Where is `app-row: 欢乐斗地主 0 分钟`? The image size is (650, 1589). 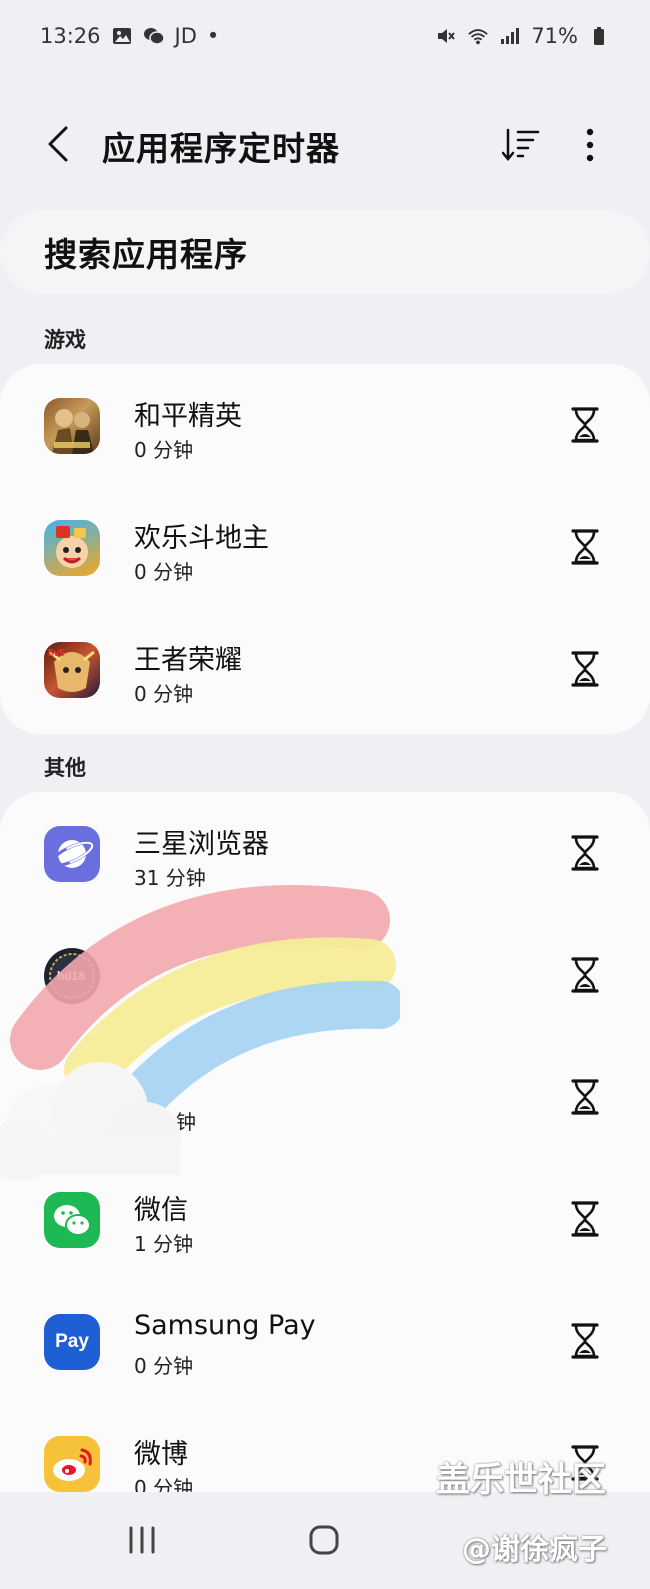
app-row: 欢乐斗地主 0 分钟 is located at coordinates (325, 547).